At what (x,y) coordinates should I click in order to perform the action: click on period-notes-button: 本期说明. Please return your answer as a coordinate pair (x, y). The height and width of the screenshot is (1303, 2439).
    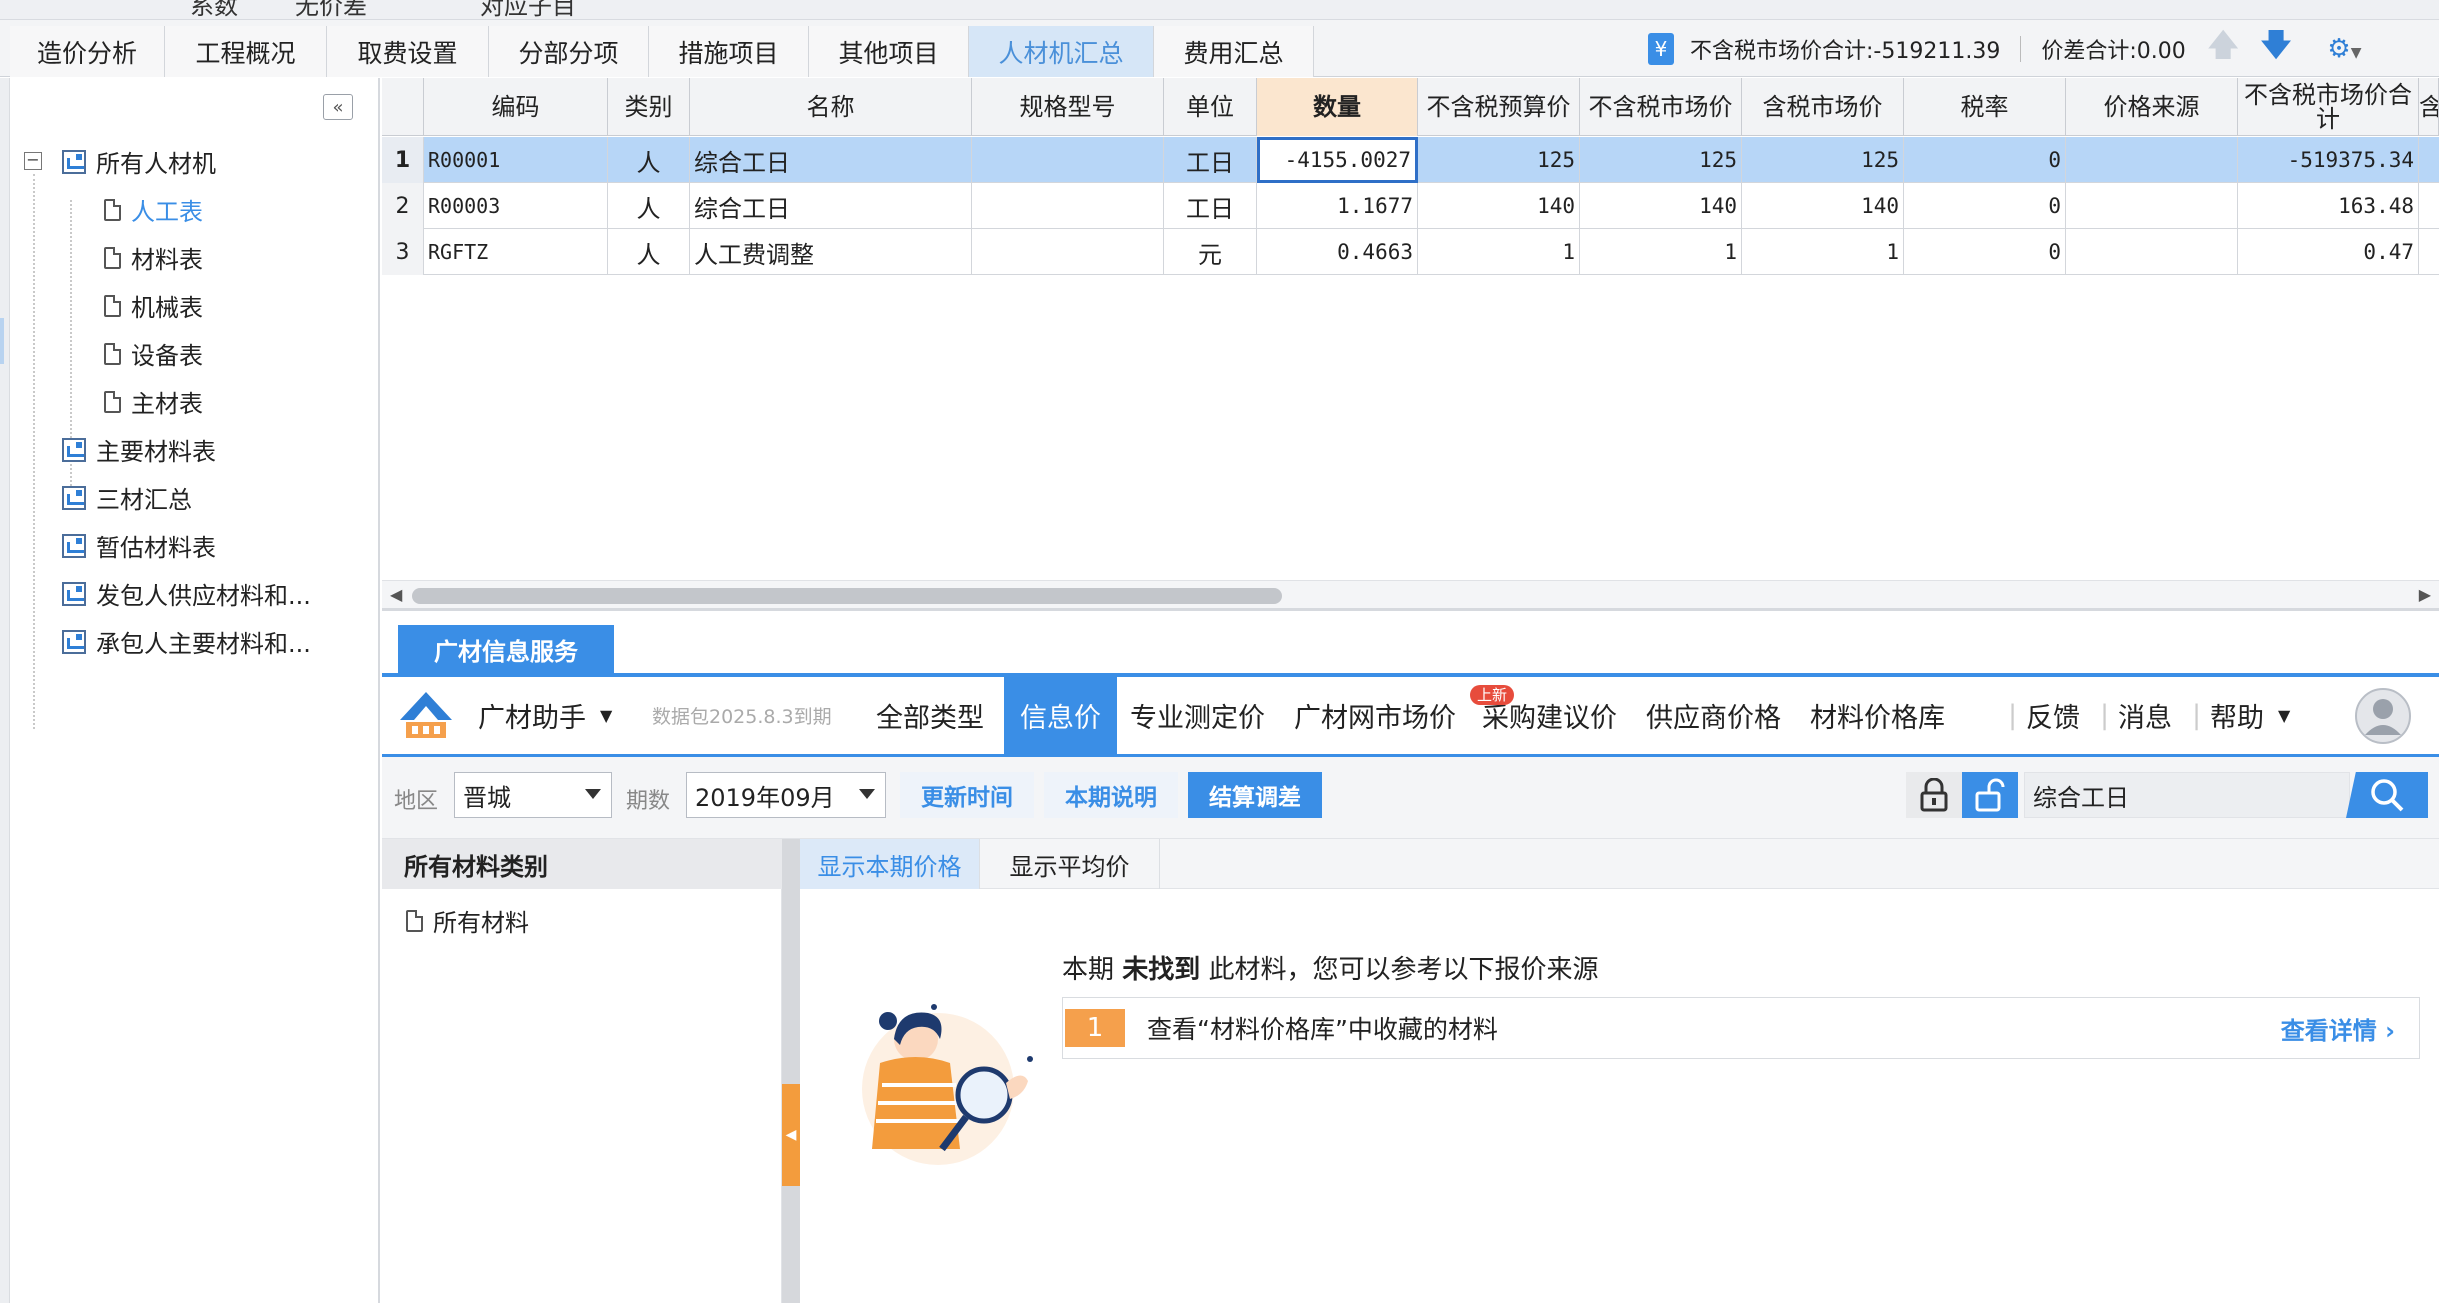
    Looking at the image, I should click on (1111, 795).